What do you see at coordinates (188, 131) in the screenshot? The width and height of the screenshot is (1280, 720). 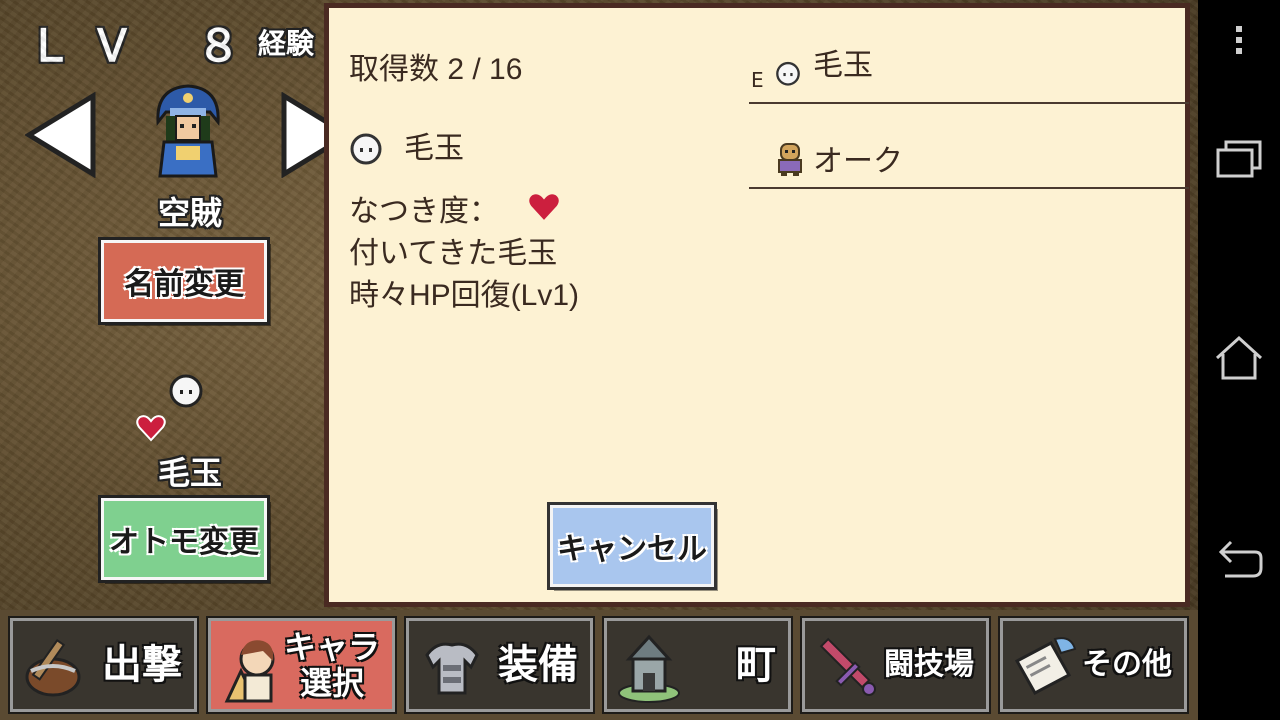 I see `character-sprite-icon` at bounding box center [188, 131].